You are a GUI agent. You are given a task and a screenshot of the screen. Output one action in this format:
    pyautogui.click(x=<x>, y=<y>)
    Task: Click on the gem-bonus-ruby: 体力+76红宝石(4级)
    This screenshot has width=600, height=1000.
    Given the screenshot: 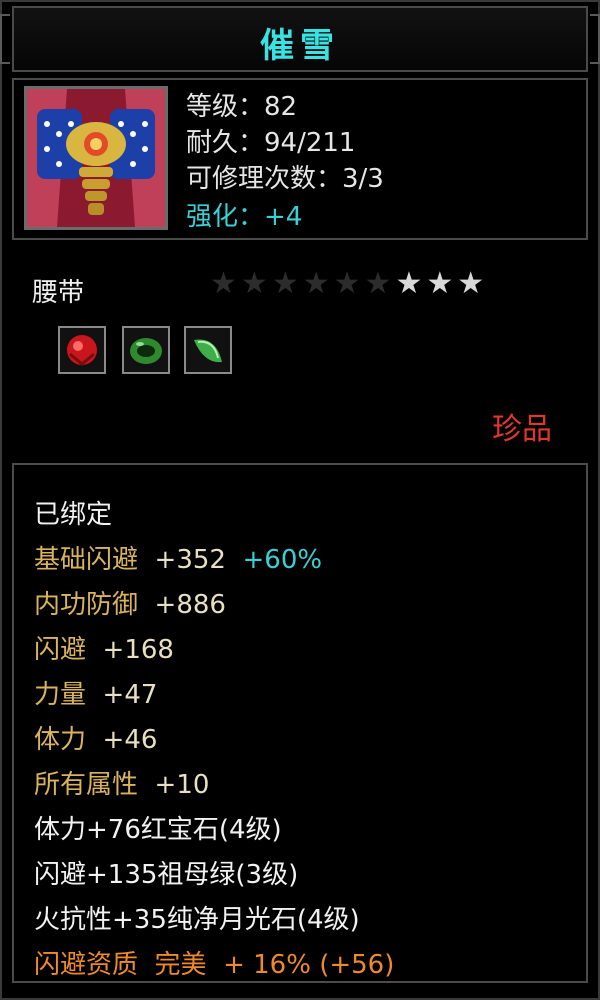 What is the action you would take?
    pyautogui.click(x=158, y=830)
    